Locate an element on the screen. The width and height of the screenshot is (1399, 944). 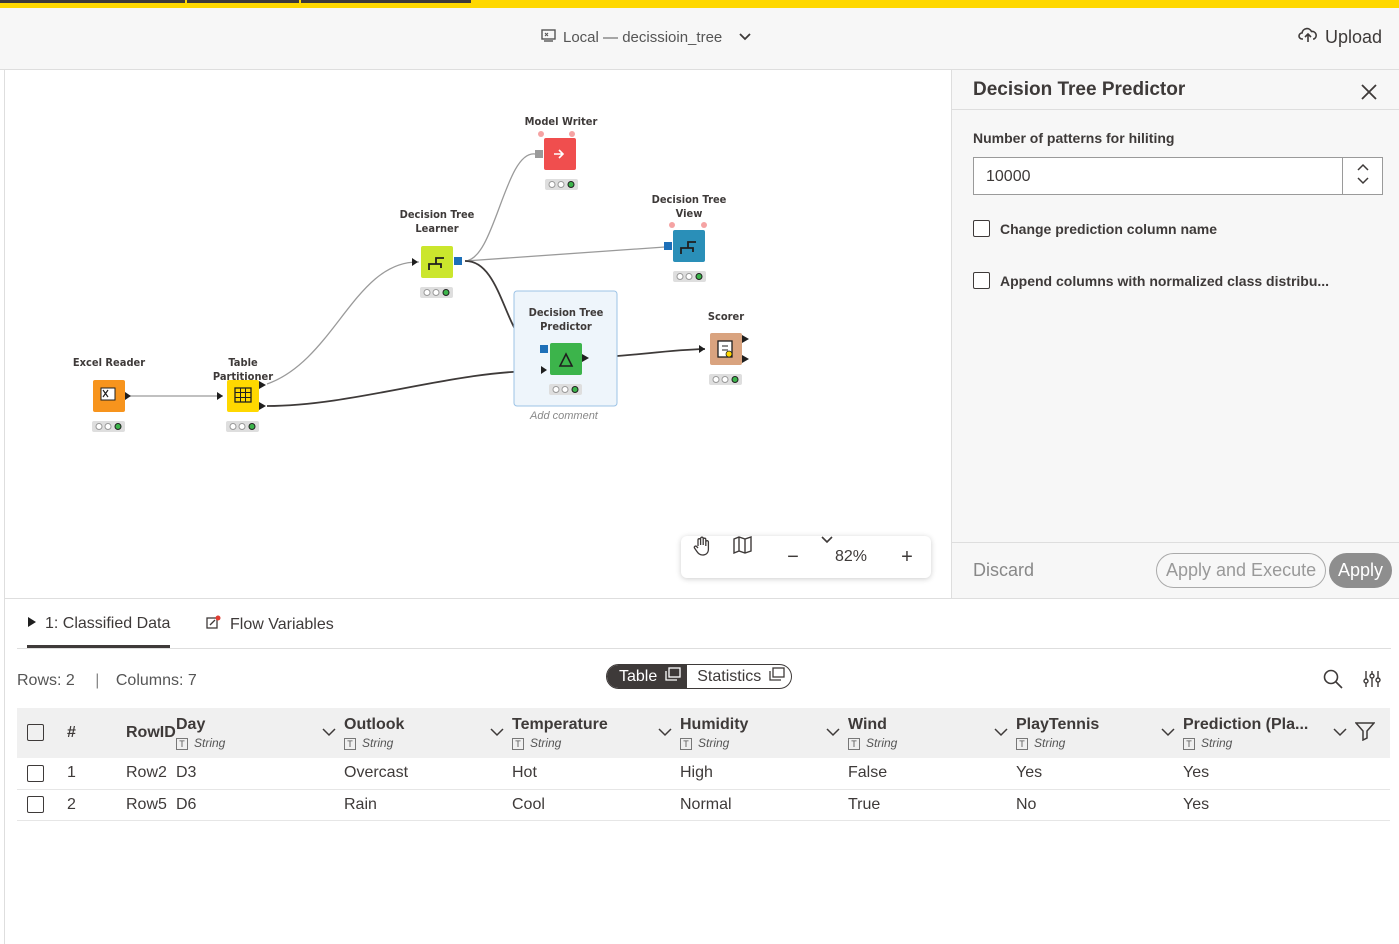
statistics-view-button: Statistics is located at coordinates (739, 676).